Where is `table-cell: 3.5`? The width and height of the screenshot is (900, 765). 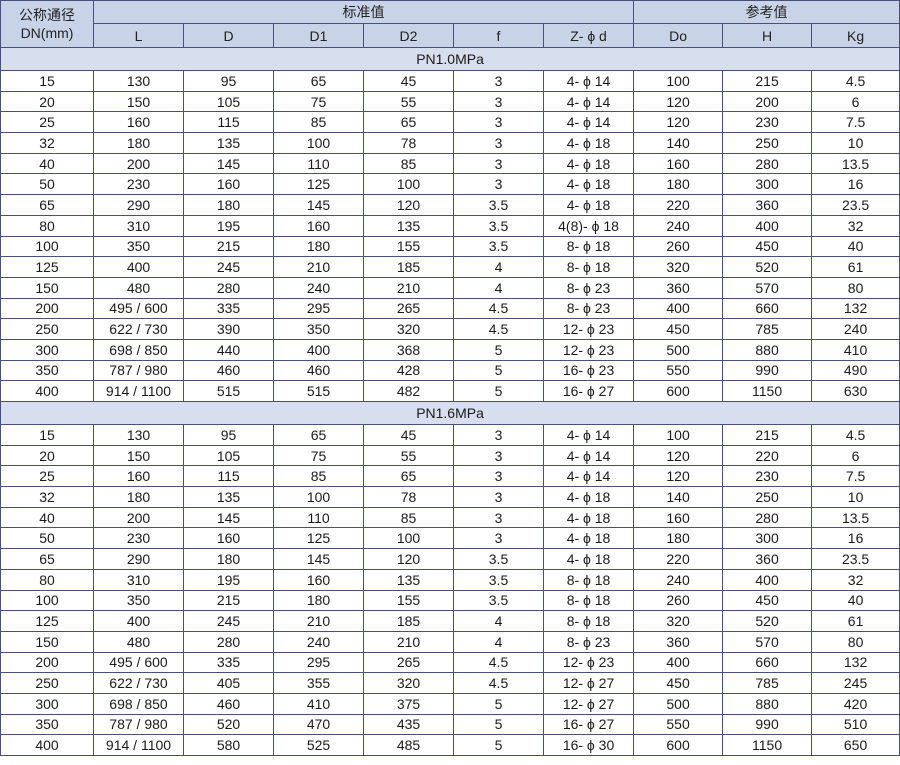
table-cell: 3.5 is located at coordinates (498, 246).